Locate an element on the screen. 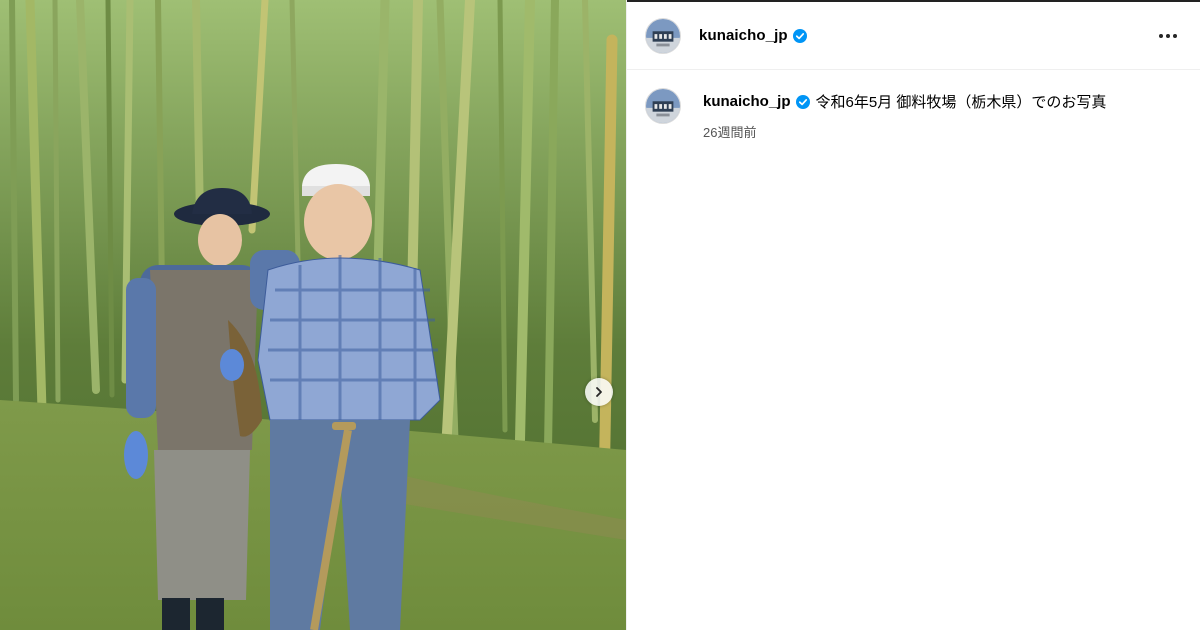 Image resolution: width=1200 pixels, height=630 pixels. username: kunaicho_jp is located at coordinates (743, 35).